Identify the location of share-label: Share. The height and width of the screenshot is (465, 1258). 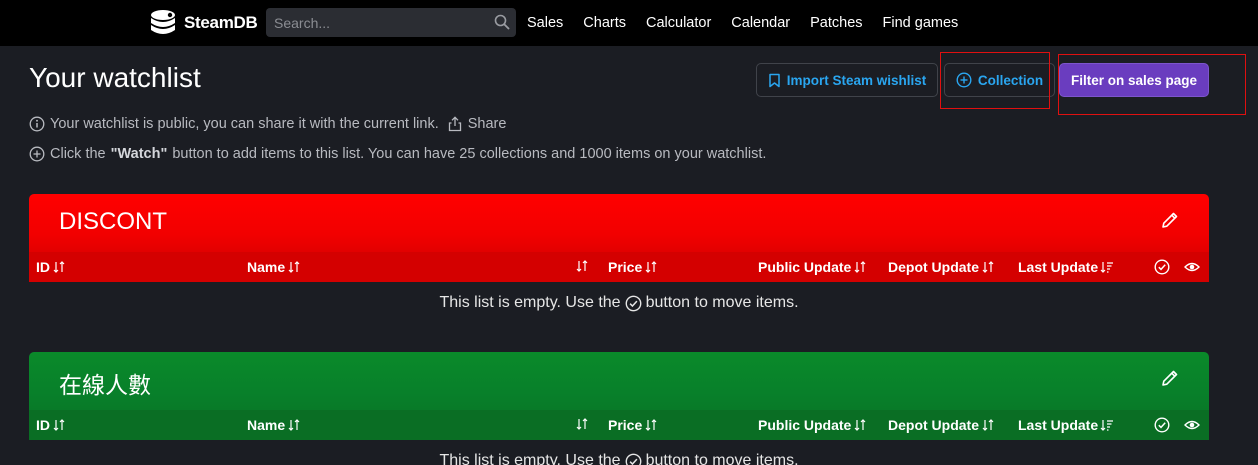
(487, 124).